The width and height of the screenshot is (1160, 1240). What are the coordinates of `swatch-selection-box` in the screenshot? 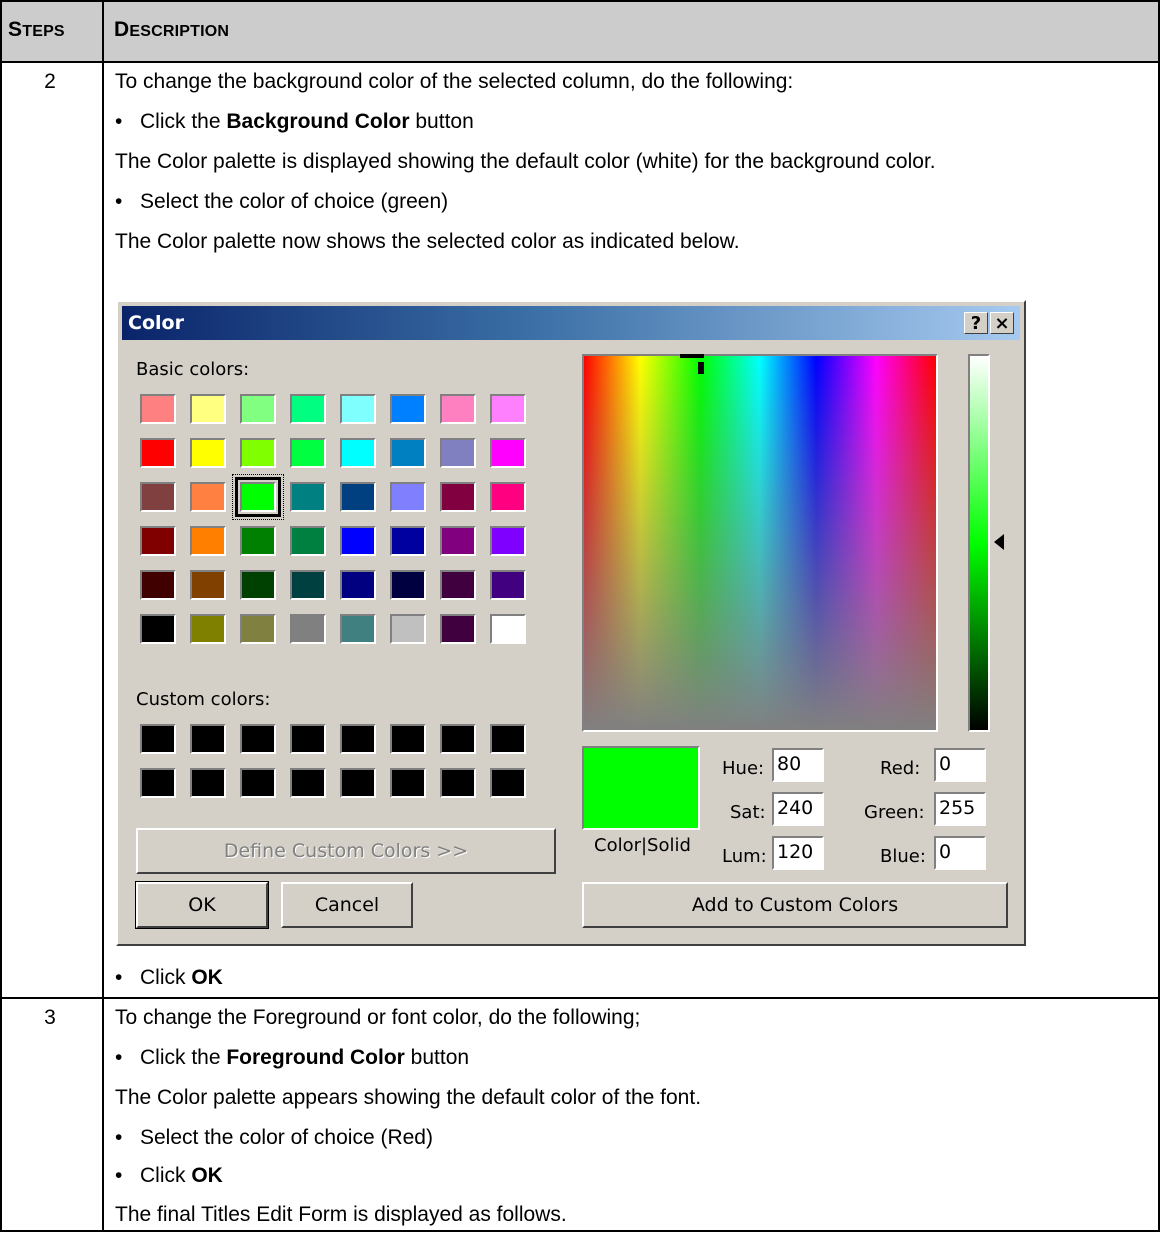 It's located at (258, 497).